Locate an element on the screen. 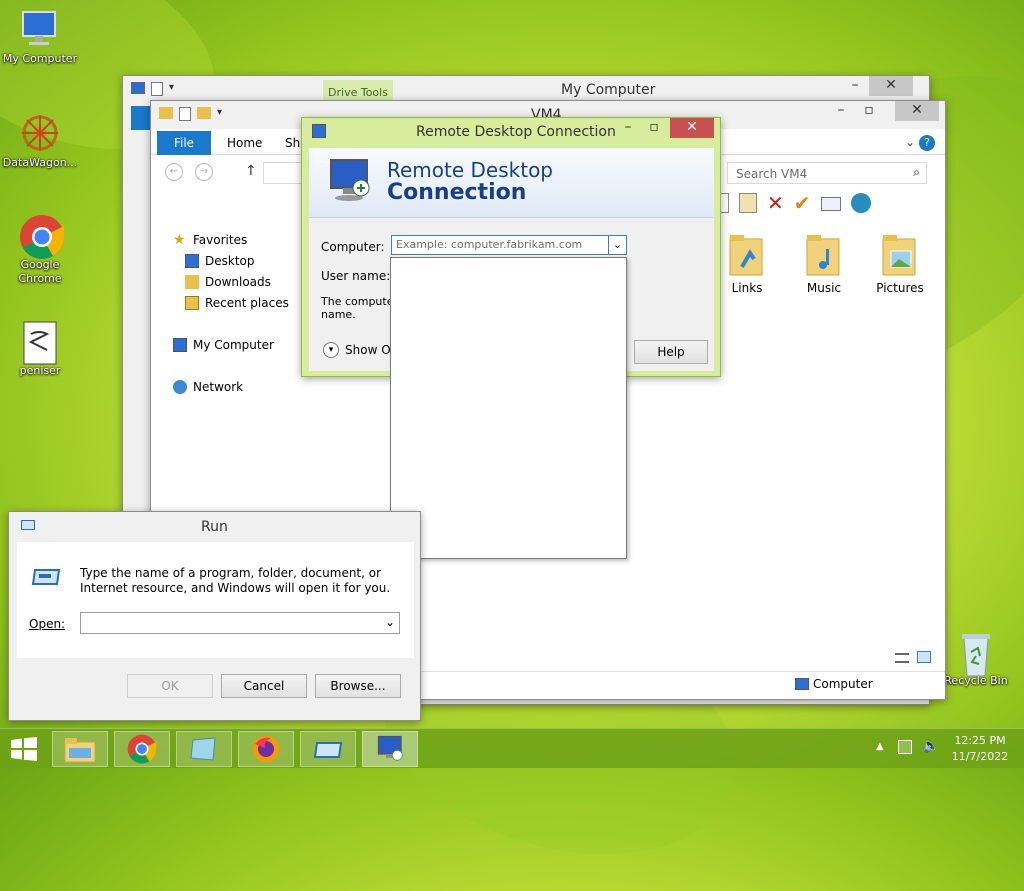 The image size is (1024, 891). taskbar-file-explorer is located at coordinates (80, 749).